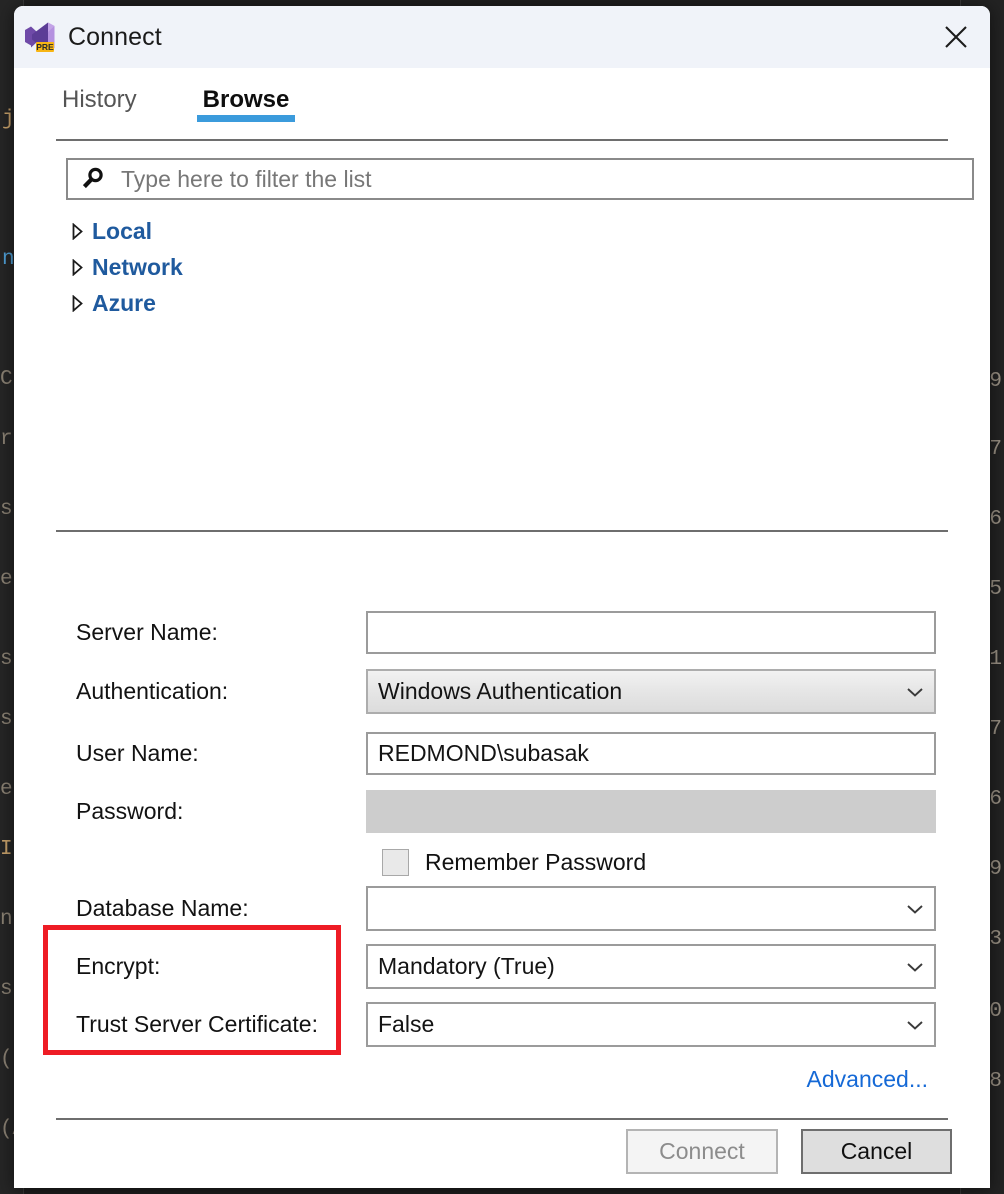  Describe the element at coordinates (956, 37) in the screenshot. I see `close-icon` at that location.